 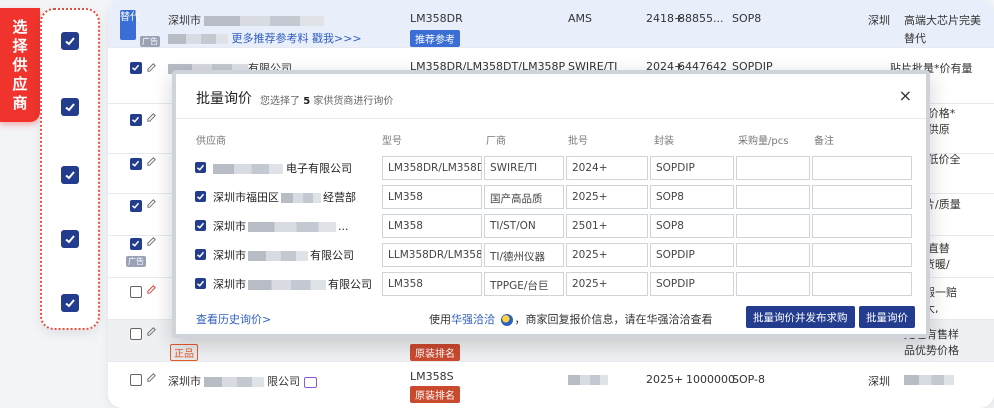 I want to click on huaqiang-qiaqia-link: 华强洽洽, so click(x=473, y=319).